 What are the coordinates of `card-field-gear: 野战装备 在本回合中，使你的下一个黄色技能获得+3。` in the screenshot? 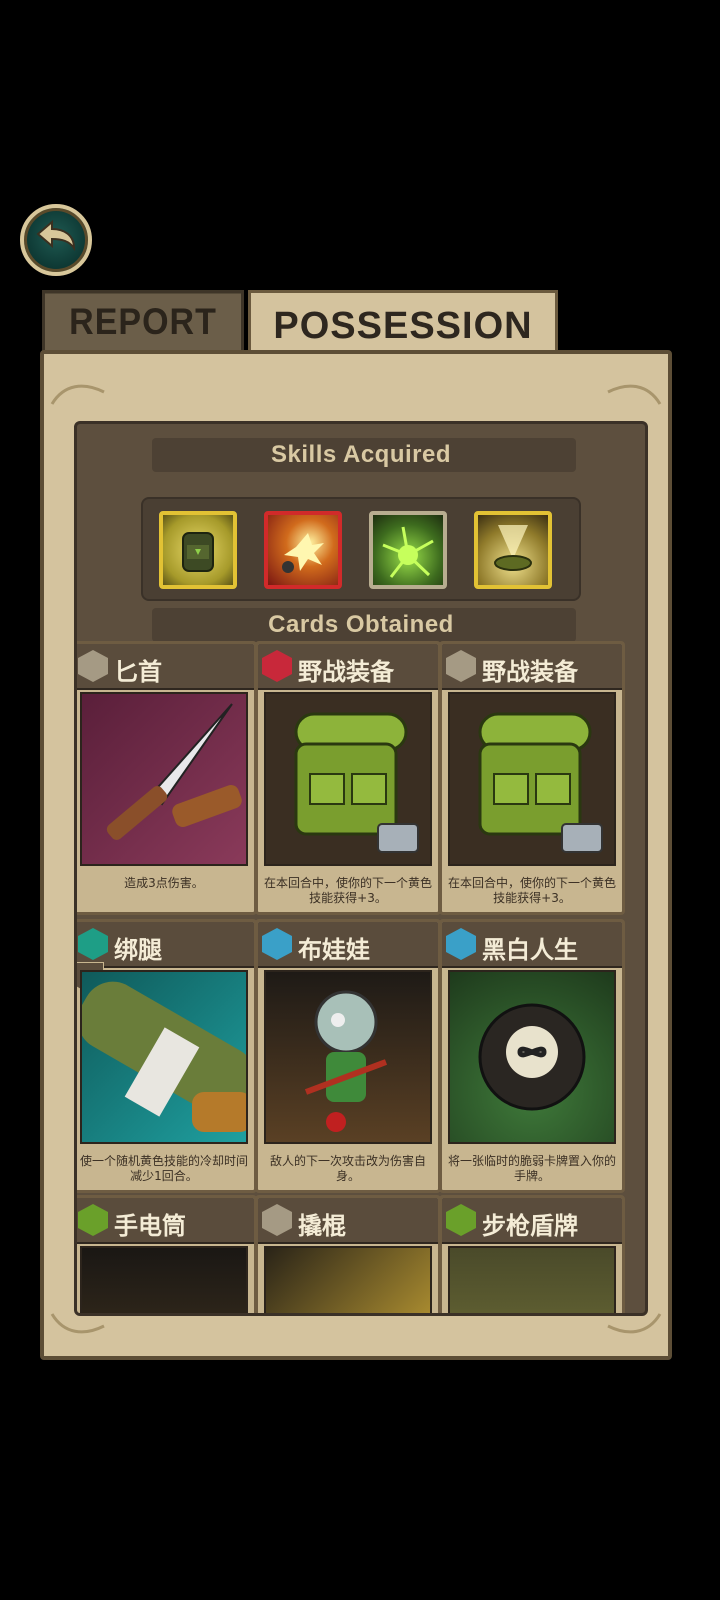 It's located at (348, 778).